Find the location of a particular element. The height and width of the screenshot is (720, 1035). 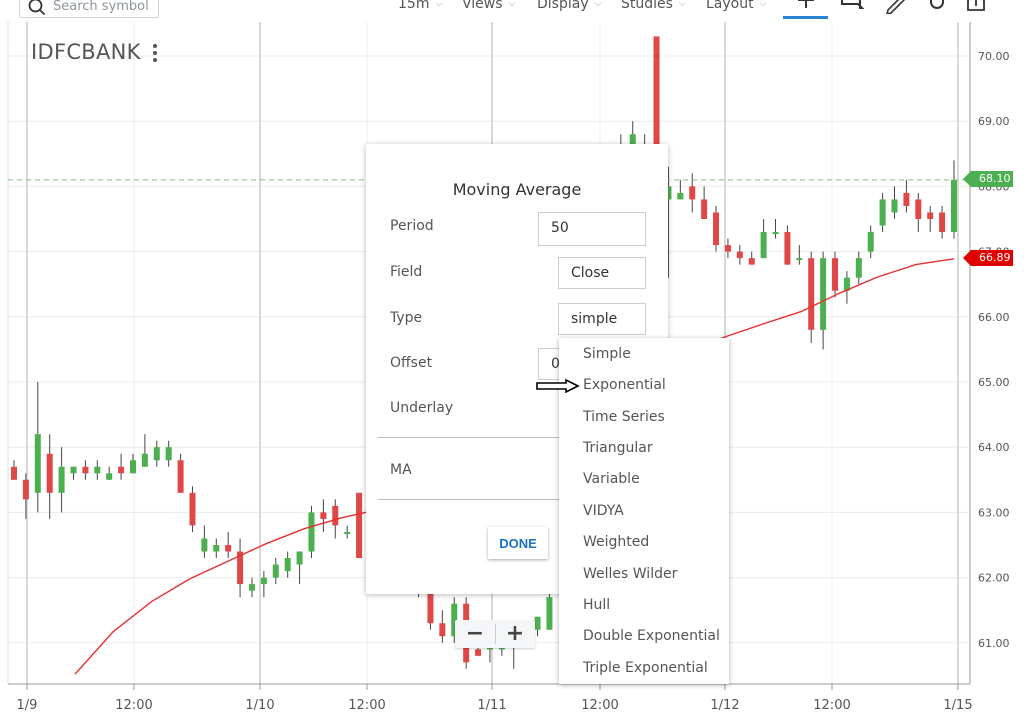

search-box: Search symbol is located at coordinates (89, 9).